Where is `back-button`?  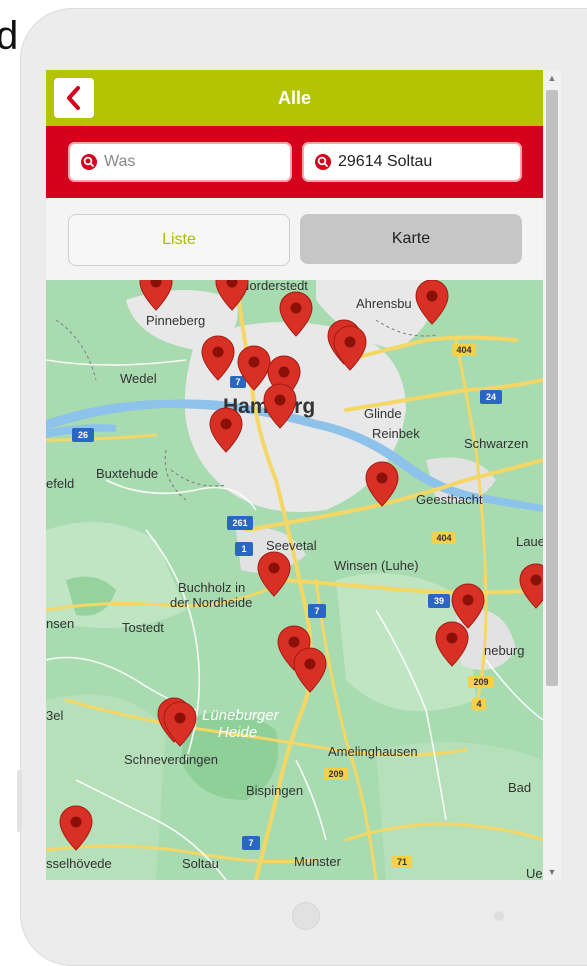 back-button is located at coordinates (74, 98).